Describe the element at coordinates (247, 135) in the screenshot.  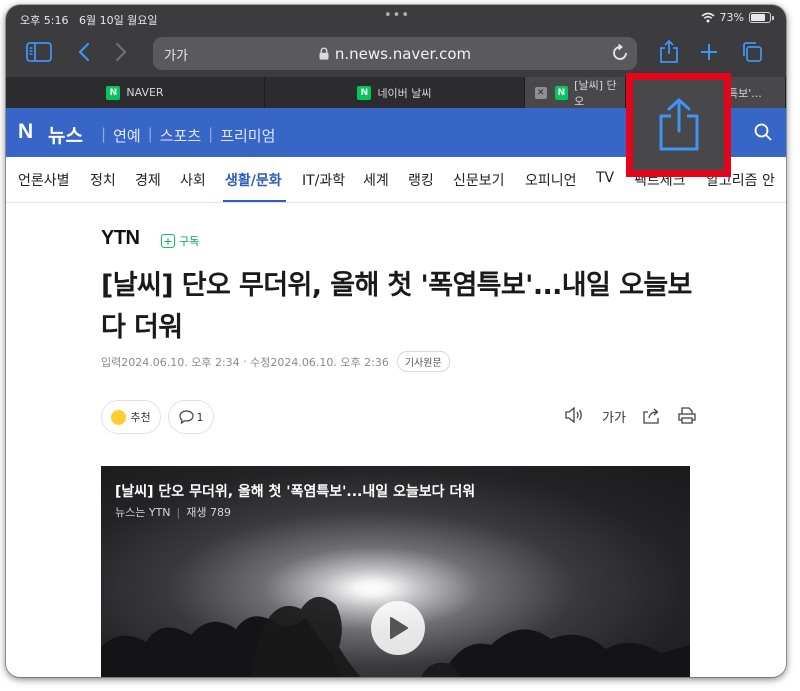
I see `link-premium: 프리미엄` at that location.